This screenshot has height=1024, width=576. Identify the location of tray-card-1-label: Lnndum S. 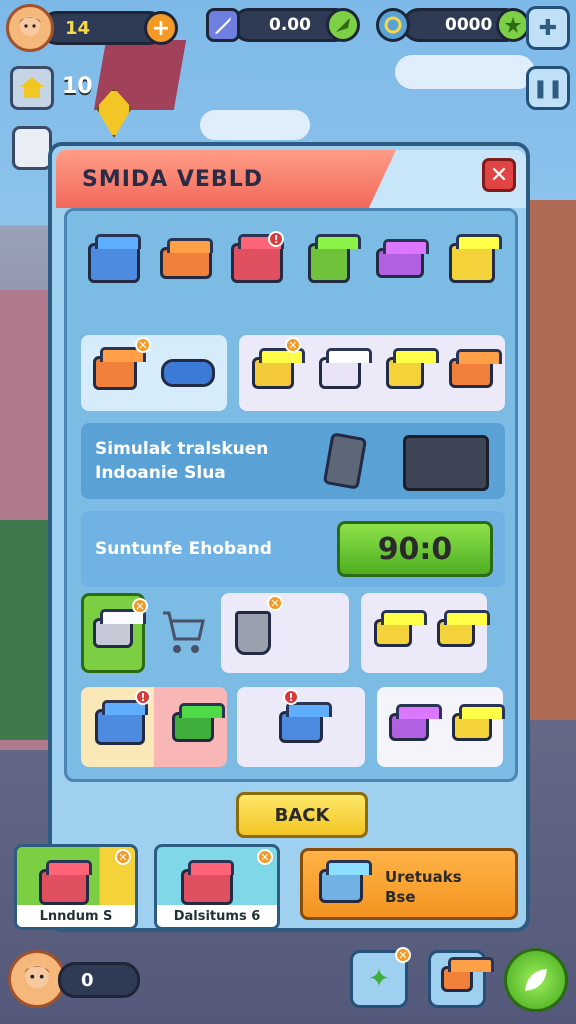
(76, 916).